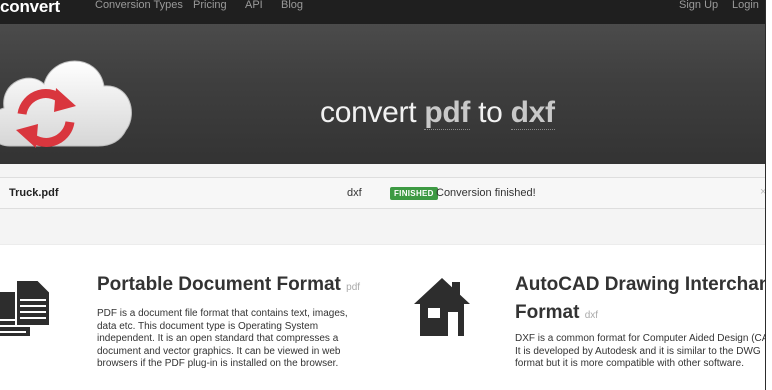 The image size is (772, 390). I want to click on pdf-title: Portable Document Format, so click(219, 284).